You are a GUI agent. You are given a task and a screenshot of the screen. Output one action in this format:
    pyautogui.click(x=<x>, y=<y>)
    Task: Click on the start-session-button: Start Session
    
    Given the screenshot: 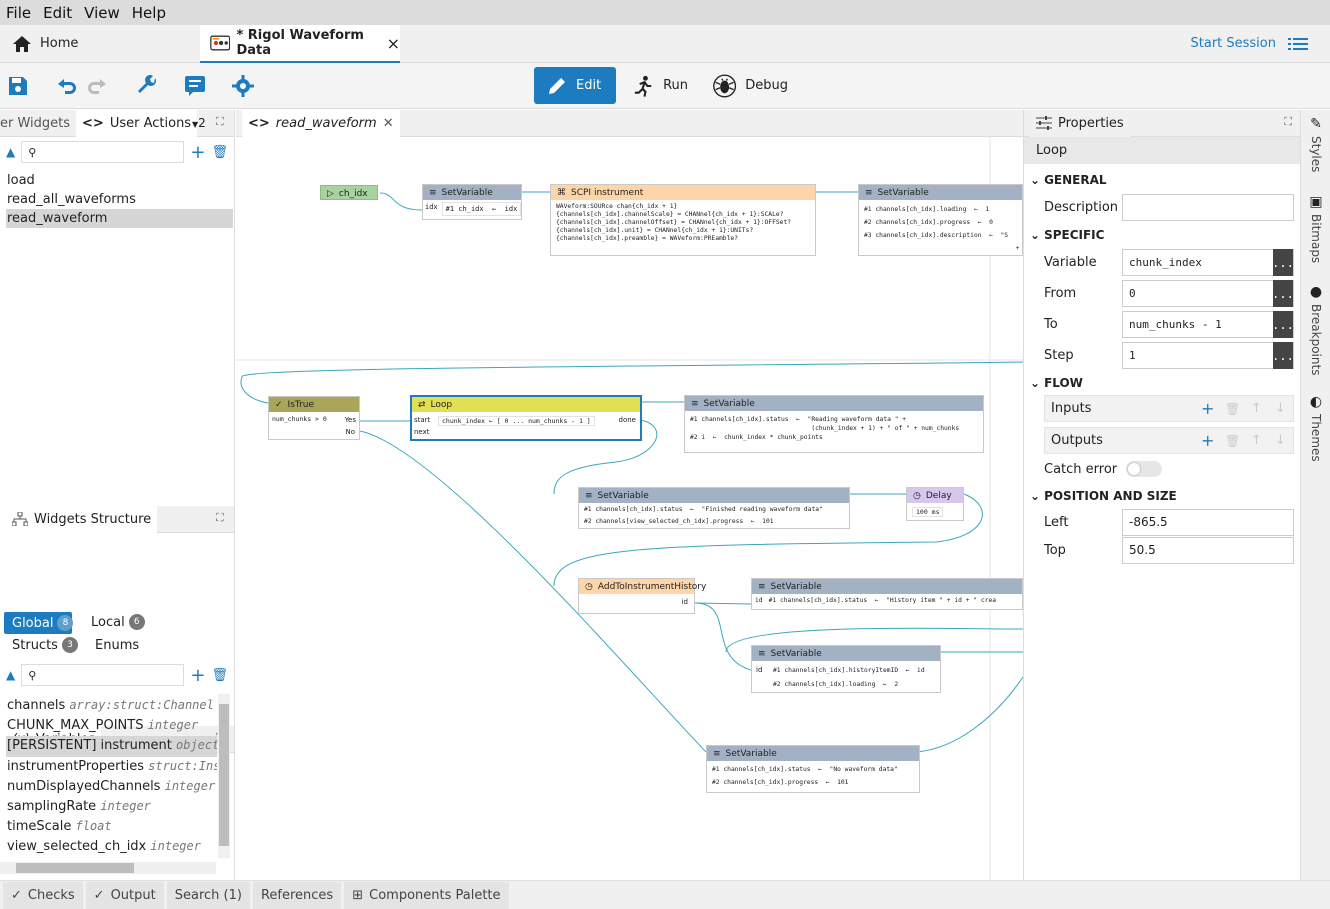 What is the action you would take?
    pyautogui.click(x=1249, y=43)
    